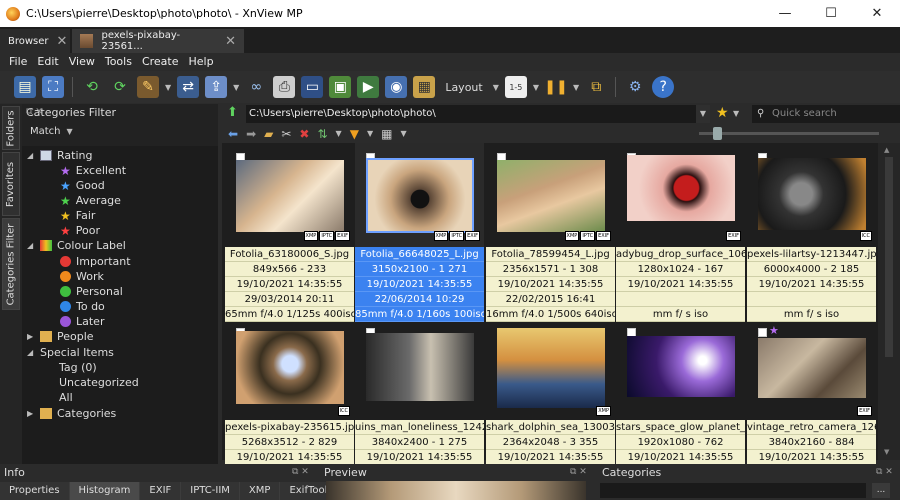  Describe the element at coordinates (78, 367) in the screenshot. I see `tree-item-tag: Tag (0)` at that location.